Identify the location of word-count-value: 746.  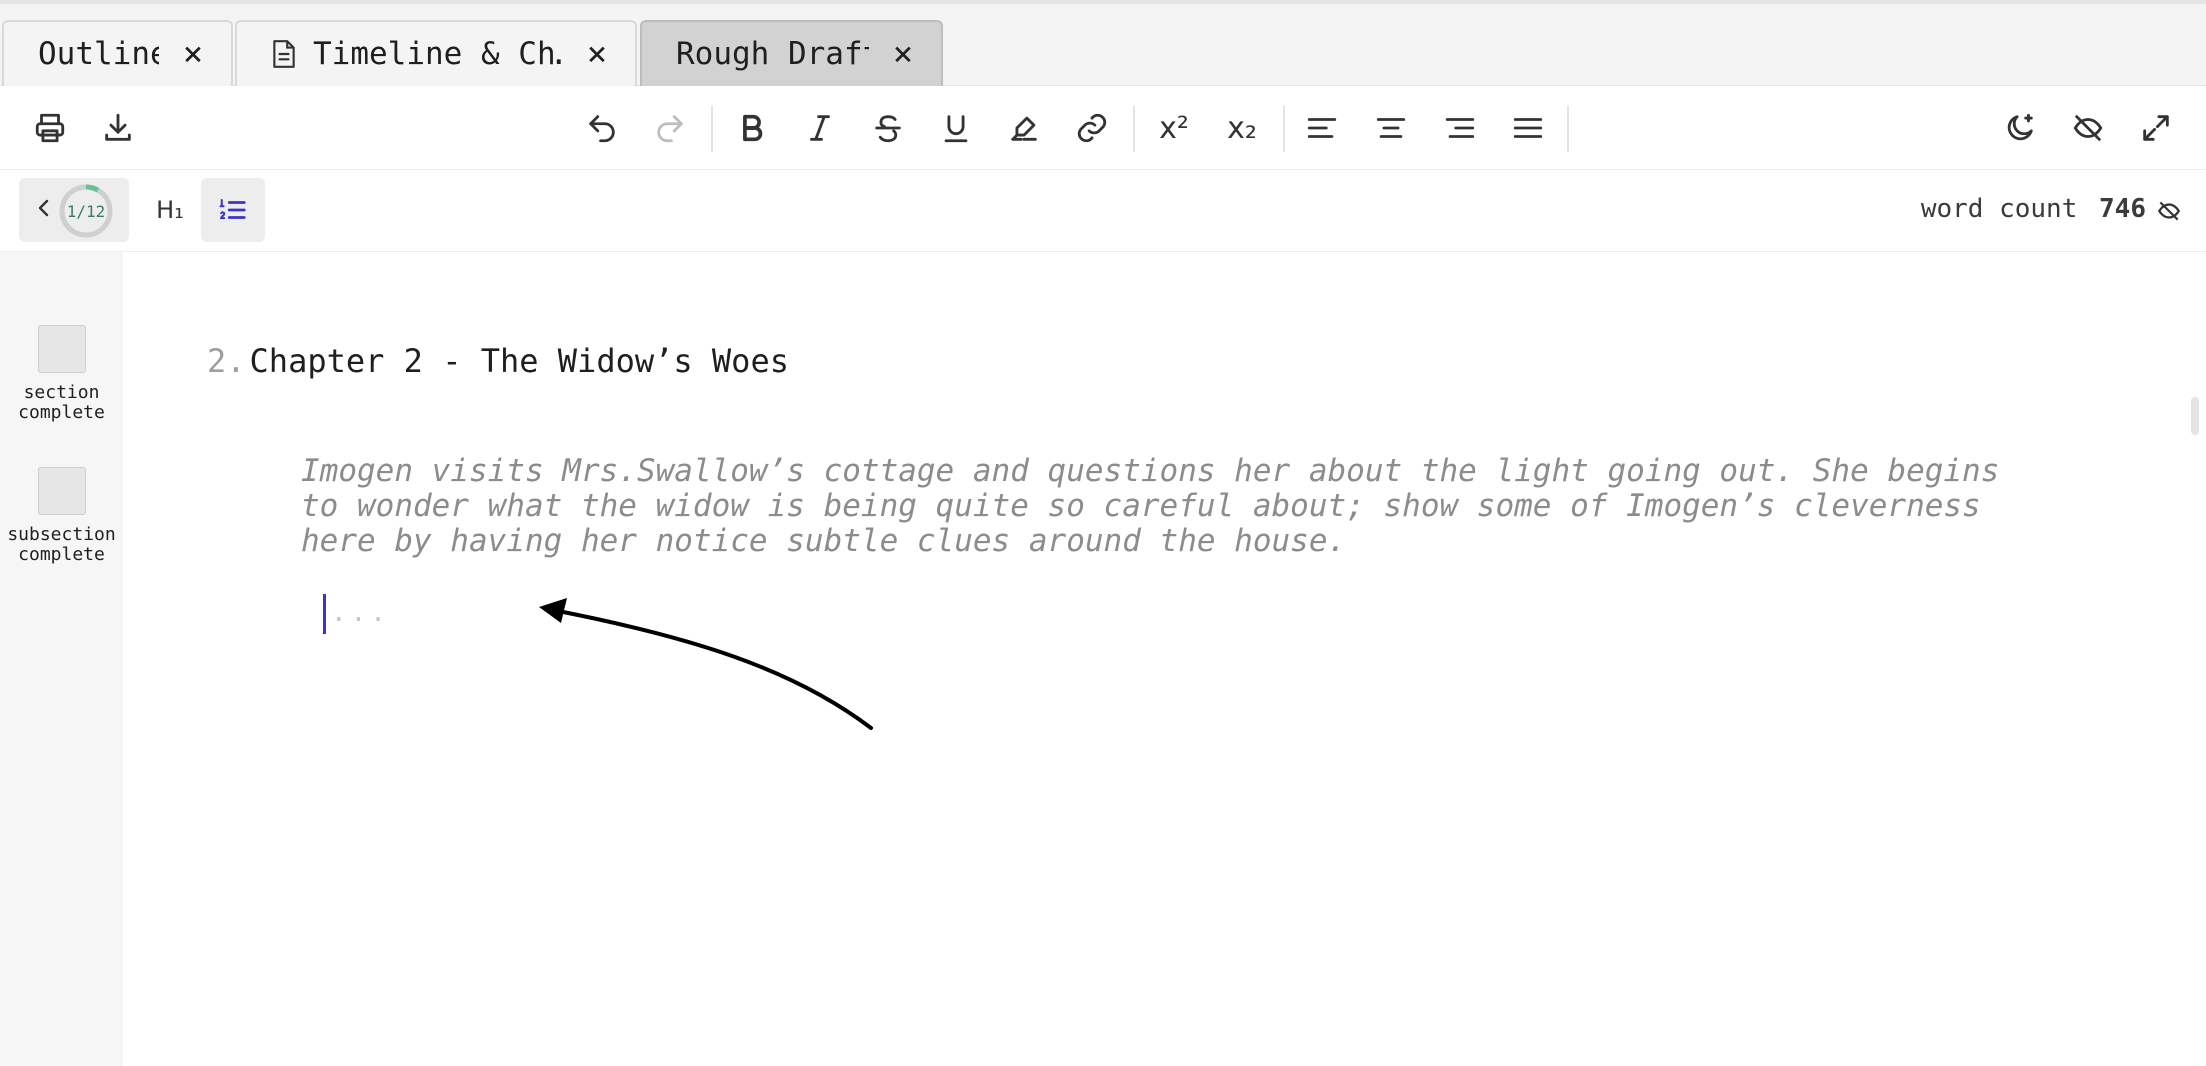
(2122, 209).